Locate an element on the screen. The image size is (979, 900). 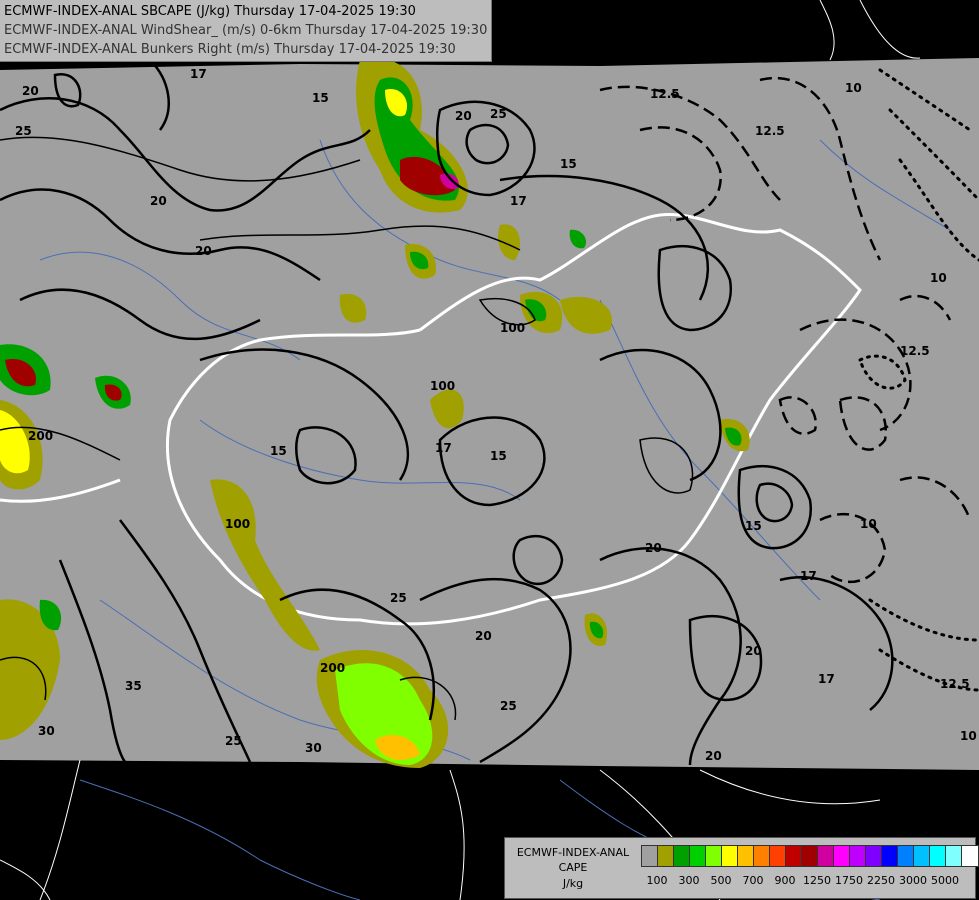
legend-tick-label: 1250 is located at coordinates (817, 880).